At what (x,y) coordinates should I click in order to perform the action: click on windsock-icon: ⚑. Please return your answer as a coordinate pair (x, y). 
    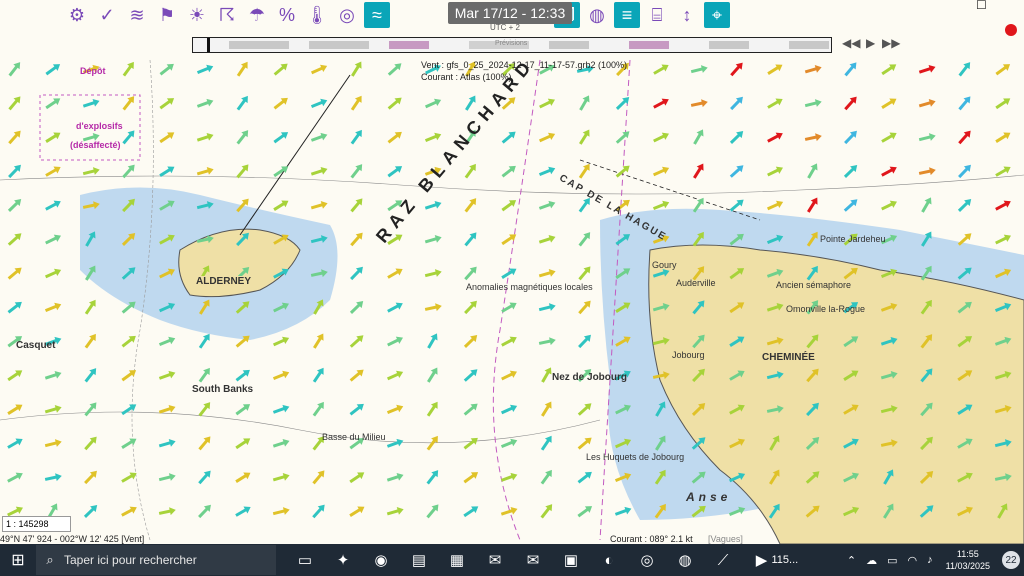
    Looking at the image, I should click on (167, 15).